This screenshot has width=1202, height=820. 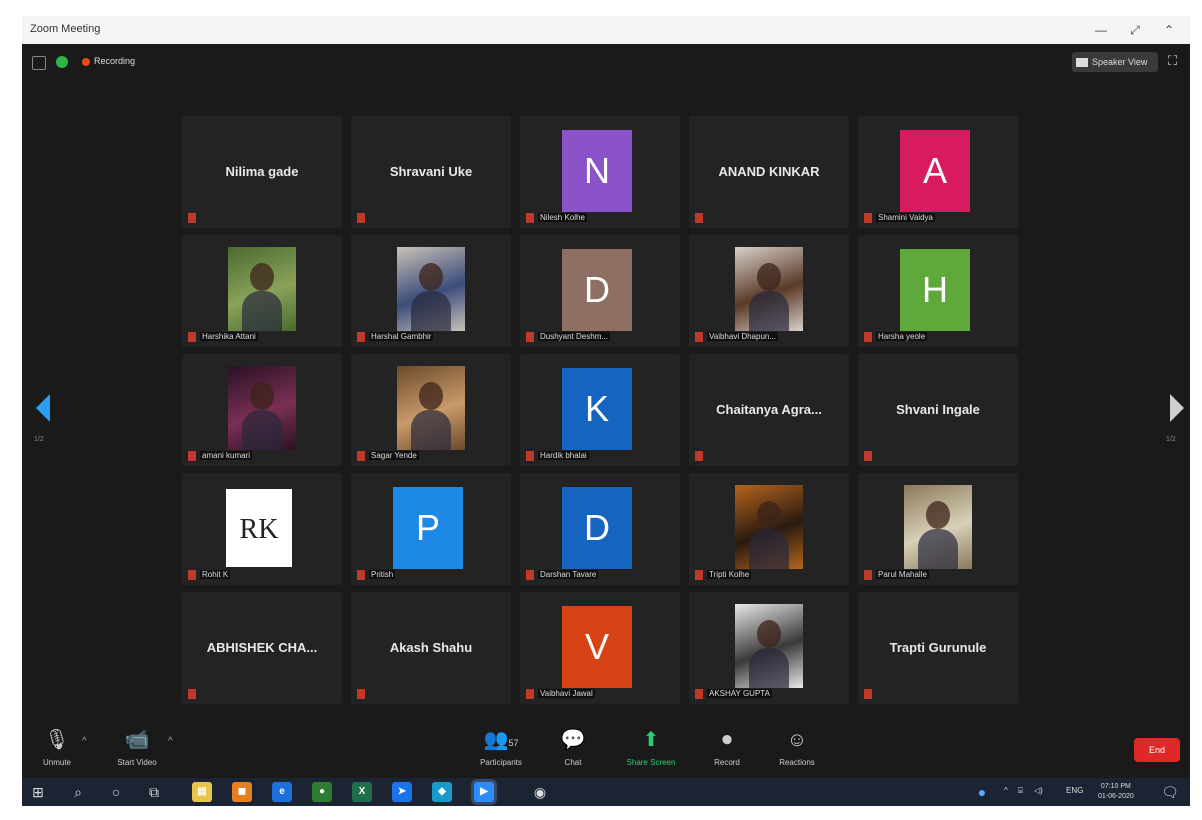 What do you see at coordinates (600, 410) in the screenshot?
I see `participant-tile: K Hardik bhalai` at bounding box center [600, 410].